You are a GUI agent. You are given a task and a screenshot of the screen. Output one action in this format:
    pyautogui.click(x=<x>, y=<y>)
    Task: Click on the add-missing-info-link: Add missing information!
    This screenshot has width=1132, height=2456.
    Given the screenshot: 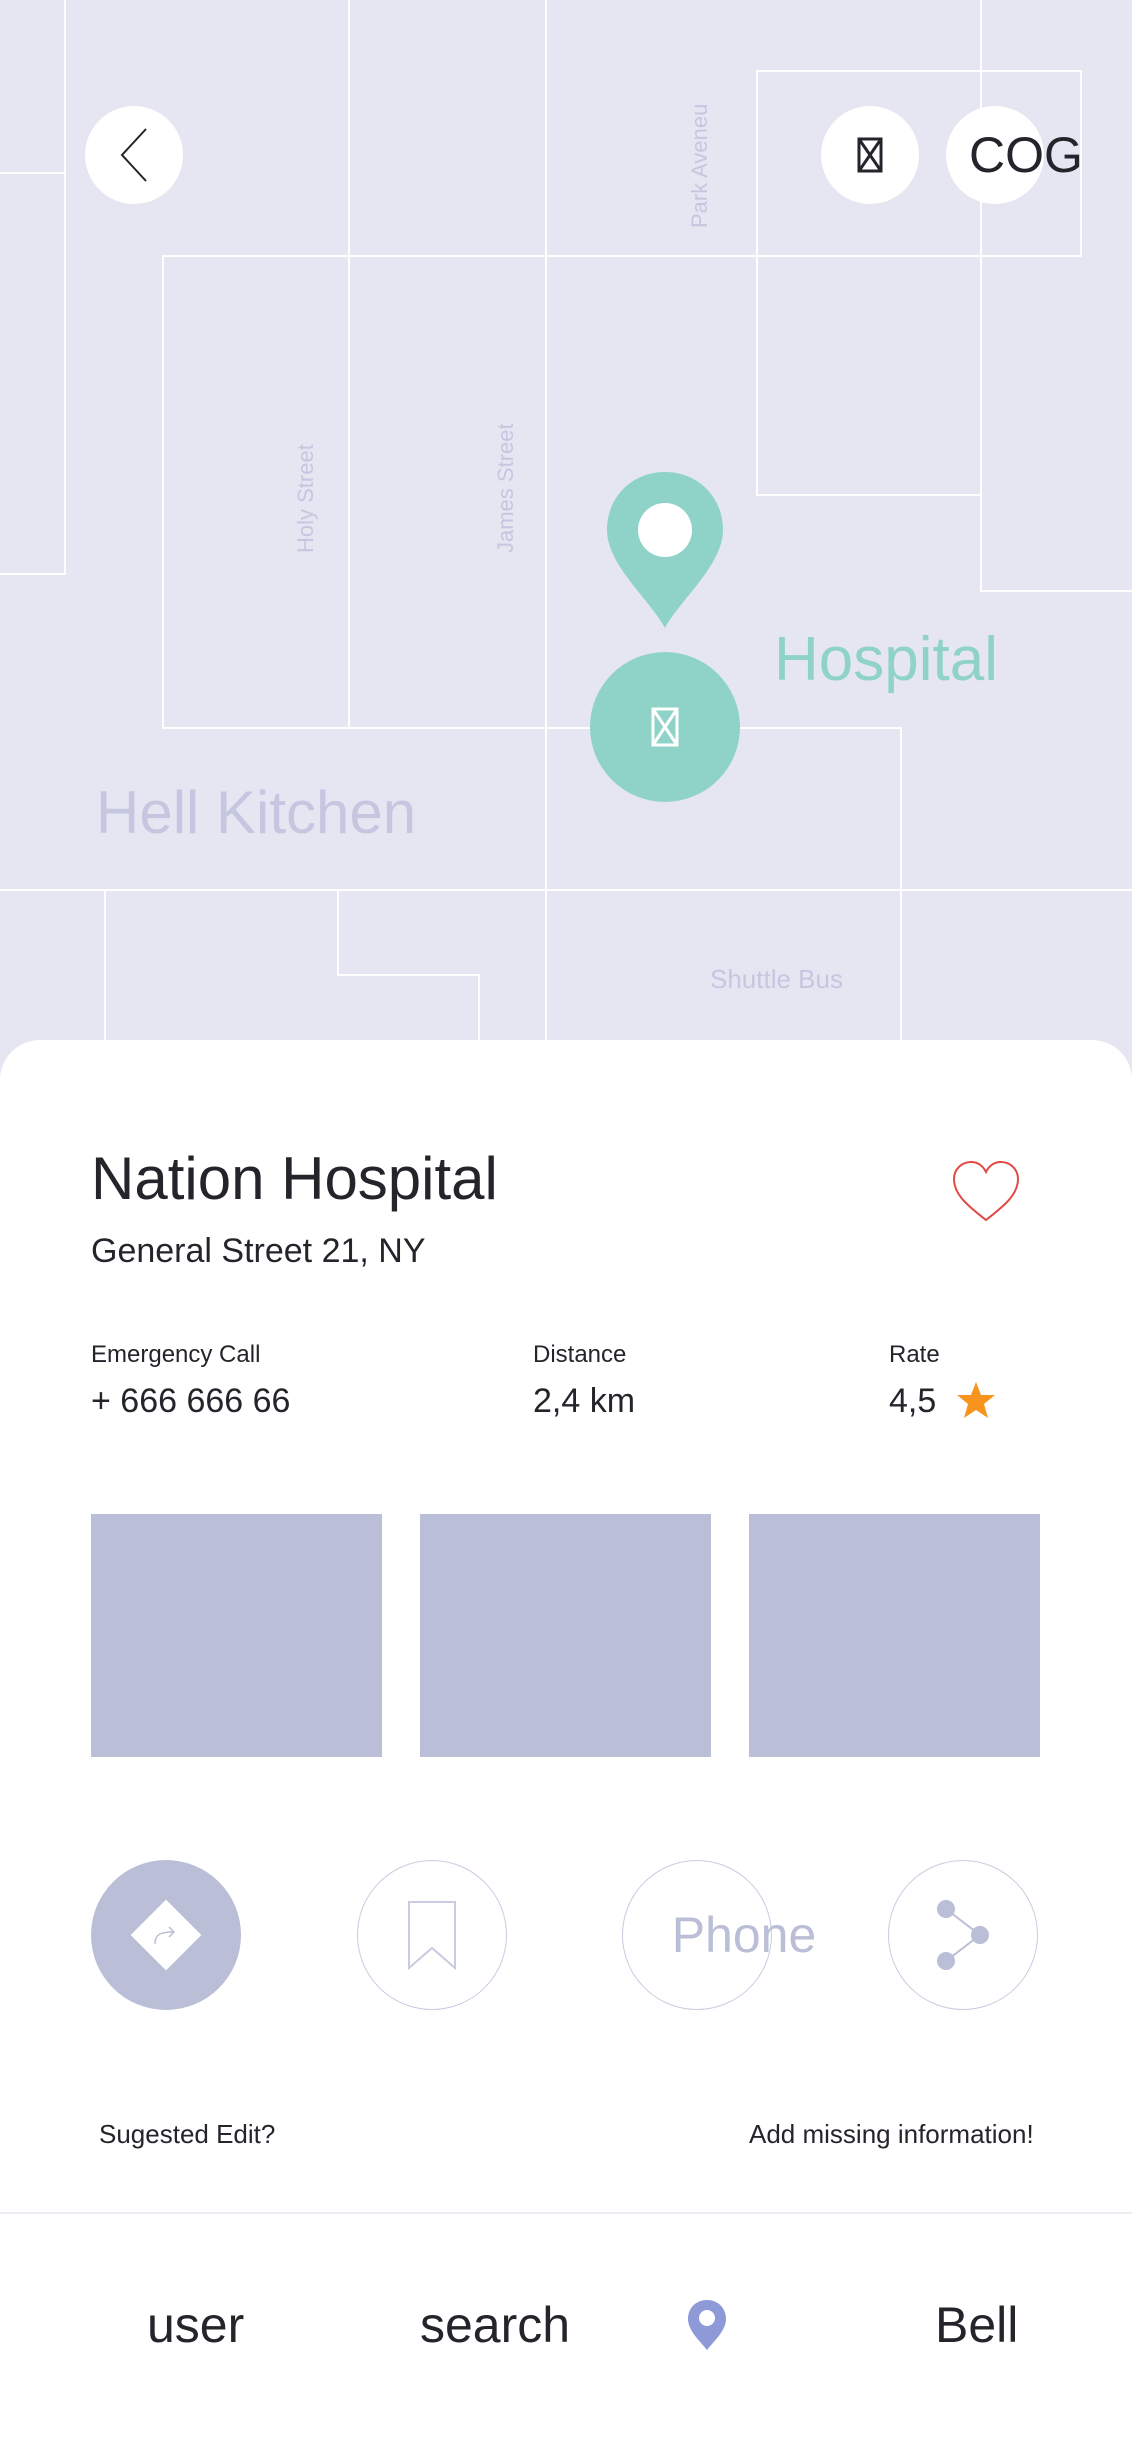 What is the action you would take?
    pyautogui.click(x=891, y=2134)
    